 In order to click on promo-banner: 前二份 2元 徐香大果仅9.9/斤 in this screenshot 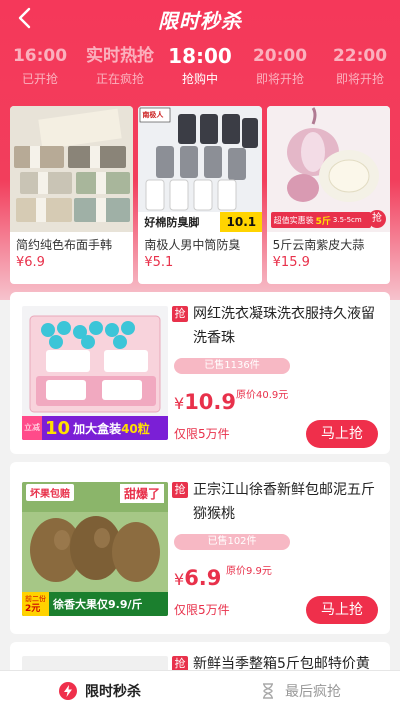, I will do `click(95, 604)`.